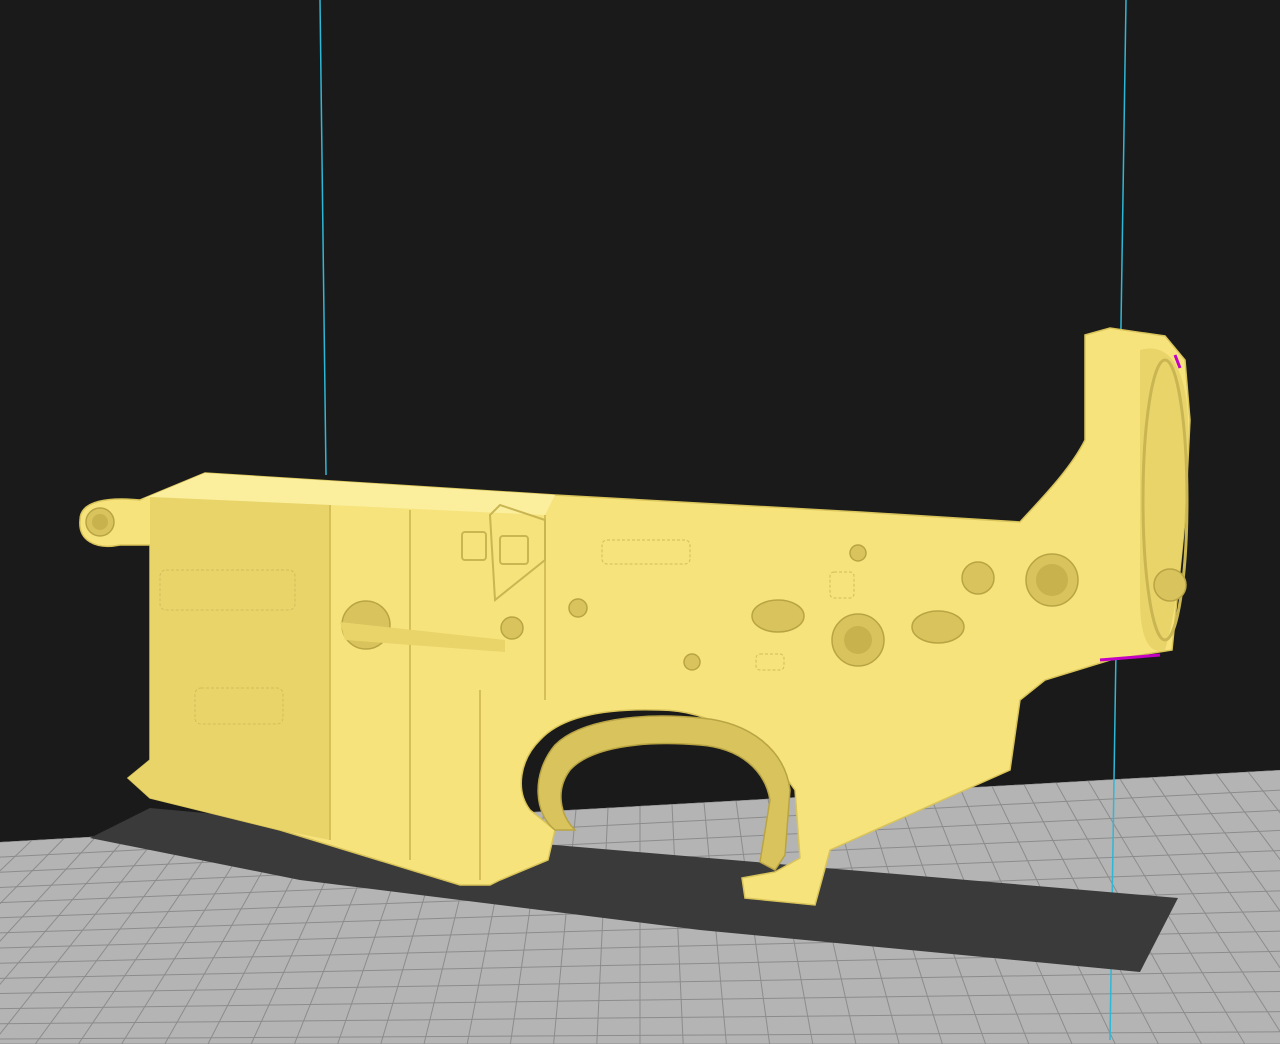  I want to click on trigger-pin-hole, so click(578, 608).